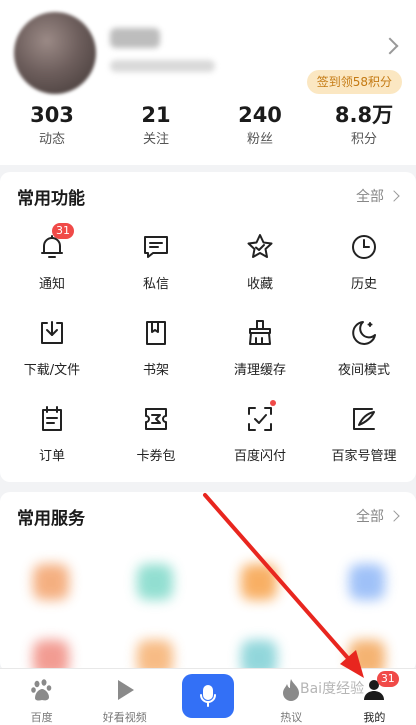 The width and height of the screenshot is (416, 725). Describe the element at coordinates (364, 456) in the screenshot. I see `function-label: 百家号管理` at that location.